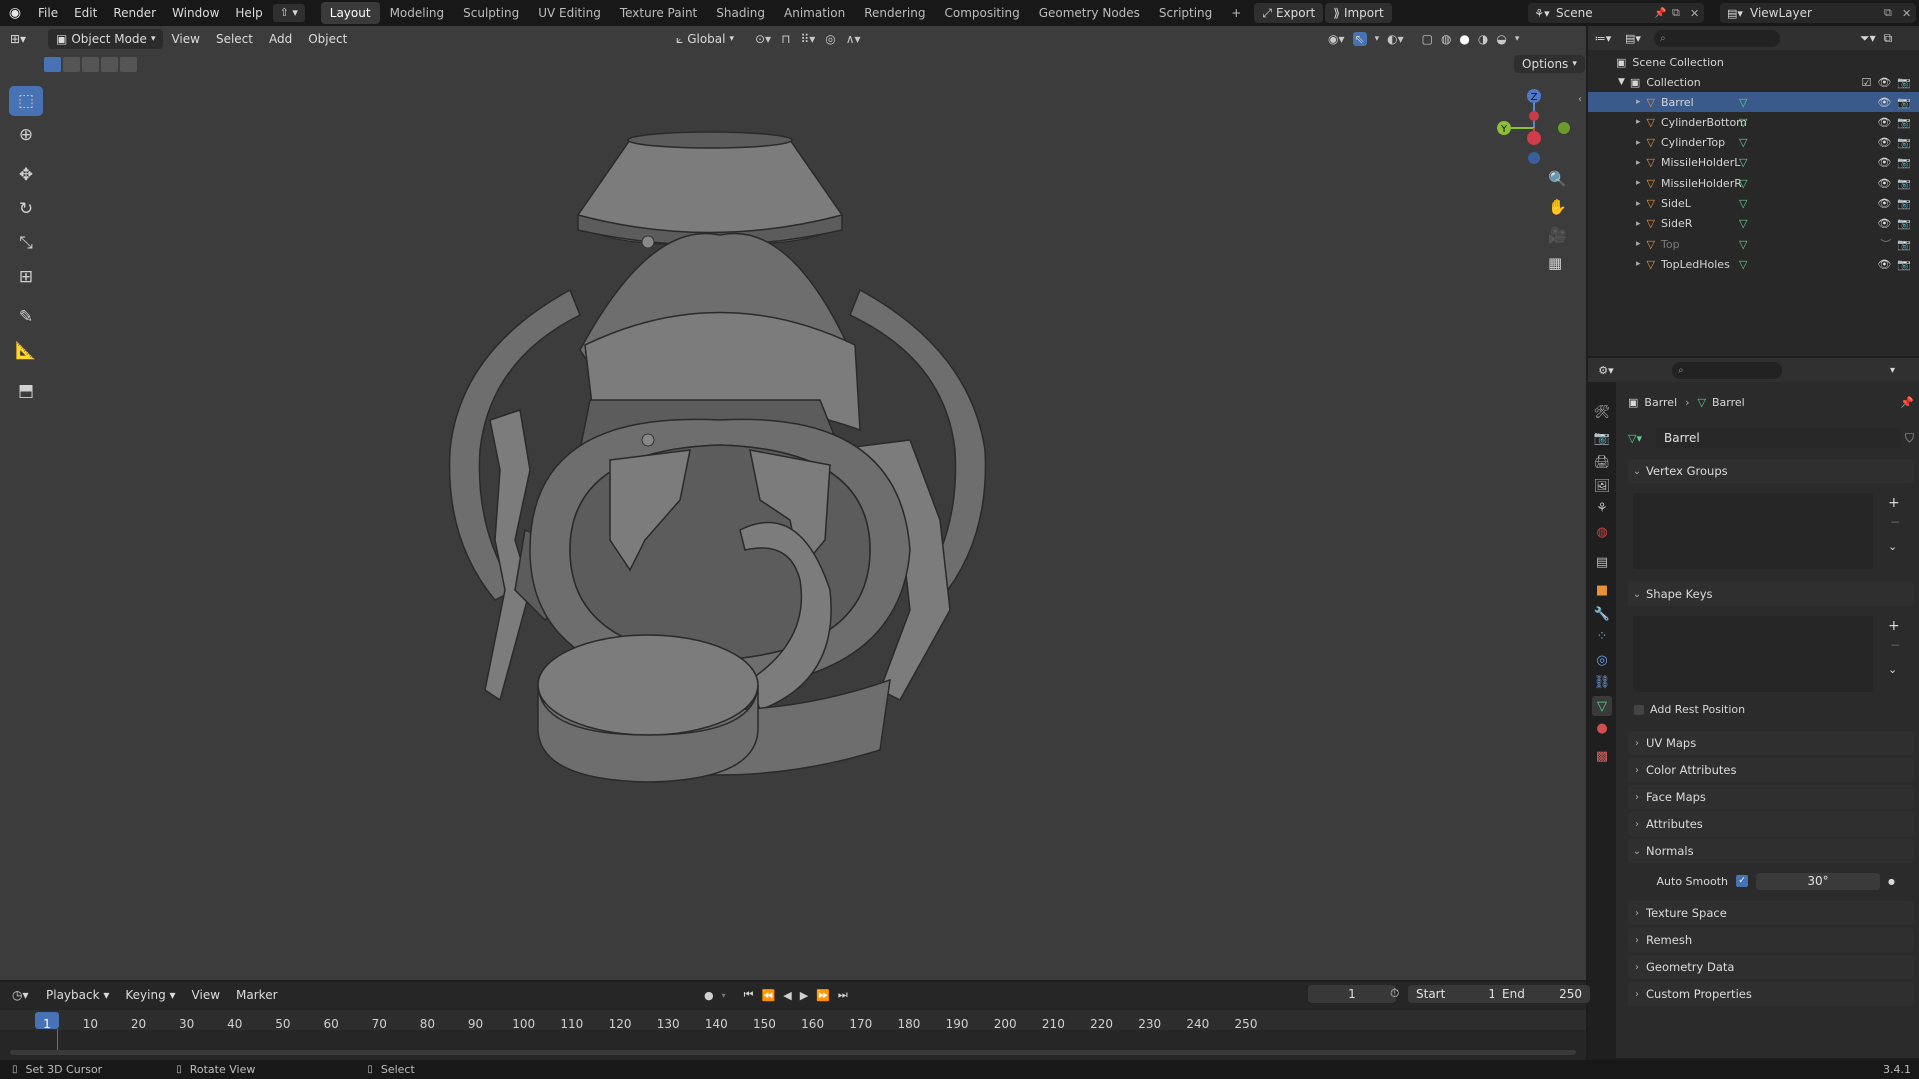 The height and width of the screenshot is (1079, 1919). I want to click on tab-modeling: Modeling, so click(417, 13).